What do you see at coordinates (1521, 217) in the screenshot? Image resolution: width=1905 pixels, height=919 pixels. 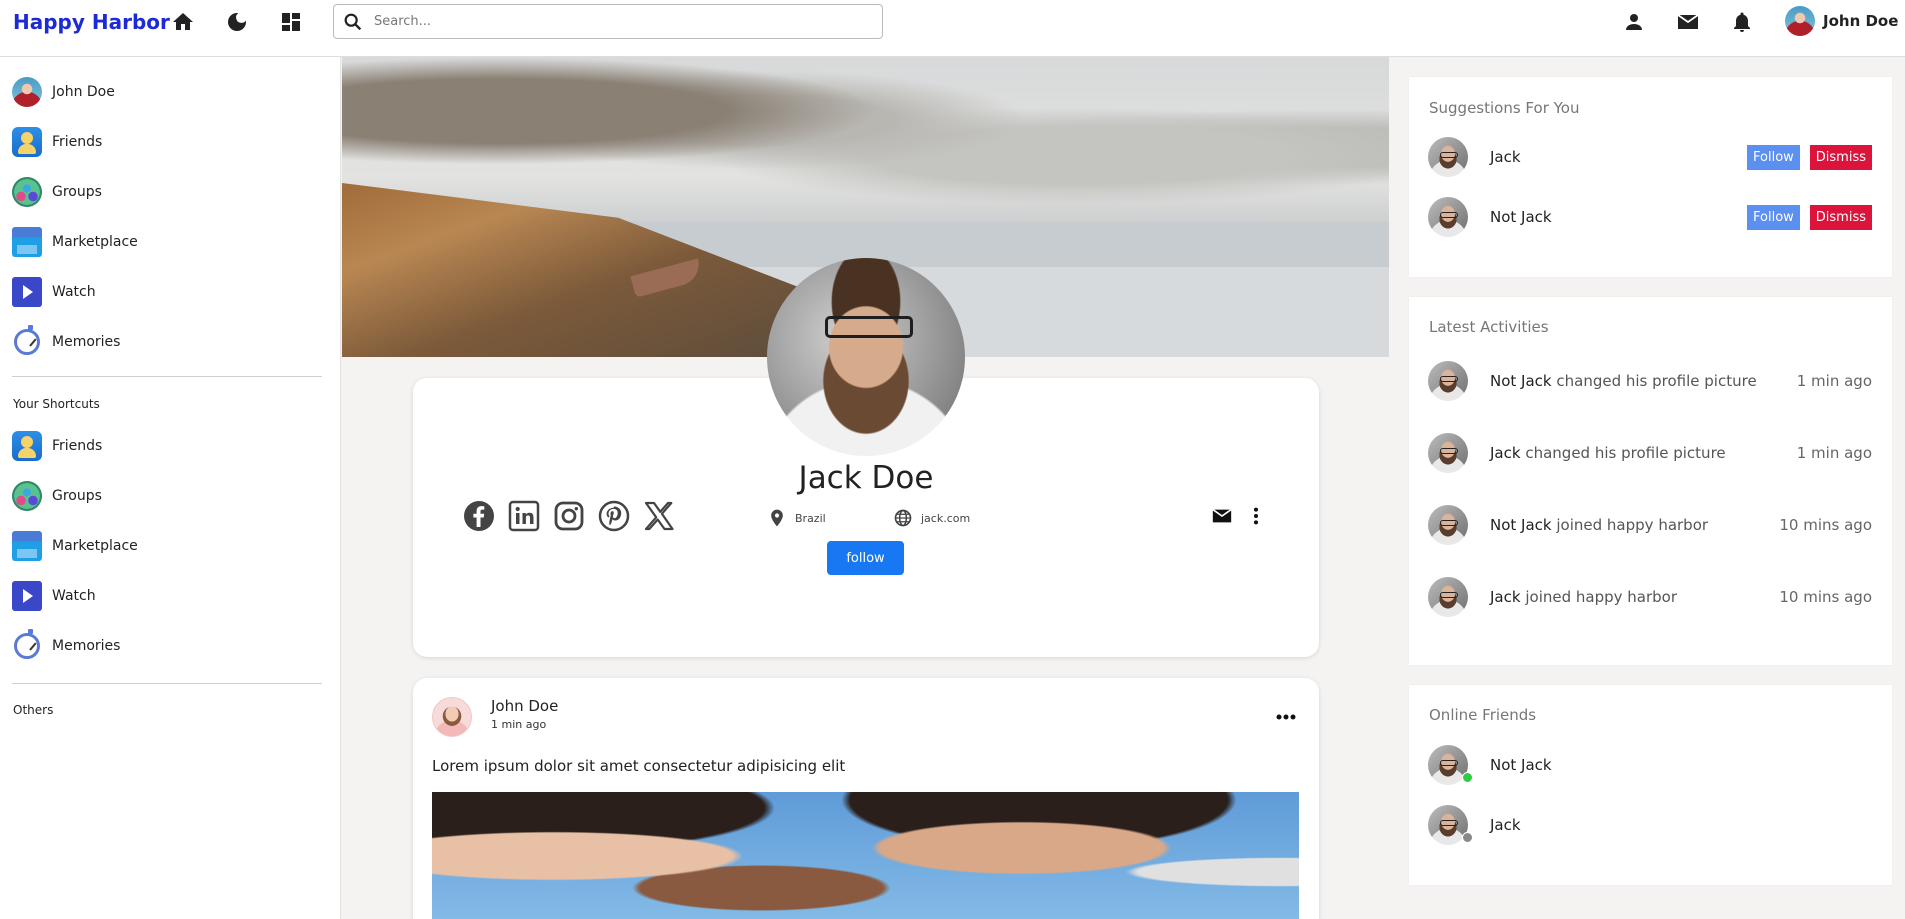 I see `suggestion-name: Not Jack` at bounding box center [1521, 217].